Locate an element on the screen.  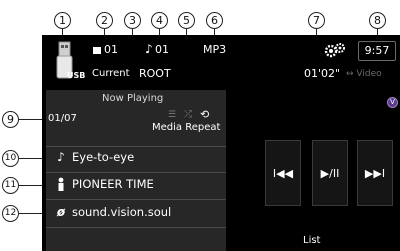
callout-5: 5 is located at coordinates (186, 20).